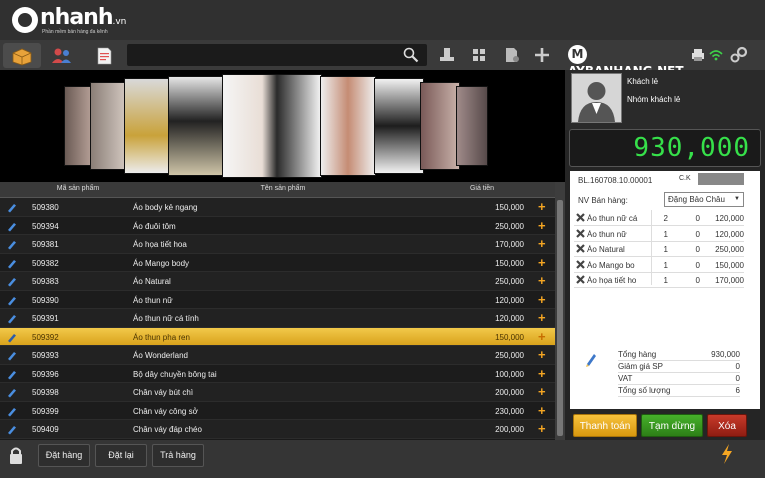  I want to click on line-total: 120,000, so click(729, 234).